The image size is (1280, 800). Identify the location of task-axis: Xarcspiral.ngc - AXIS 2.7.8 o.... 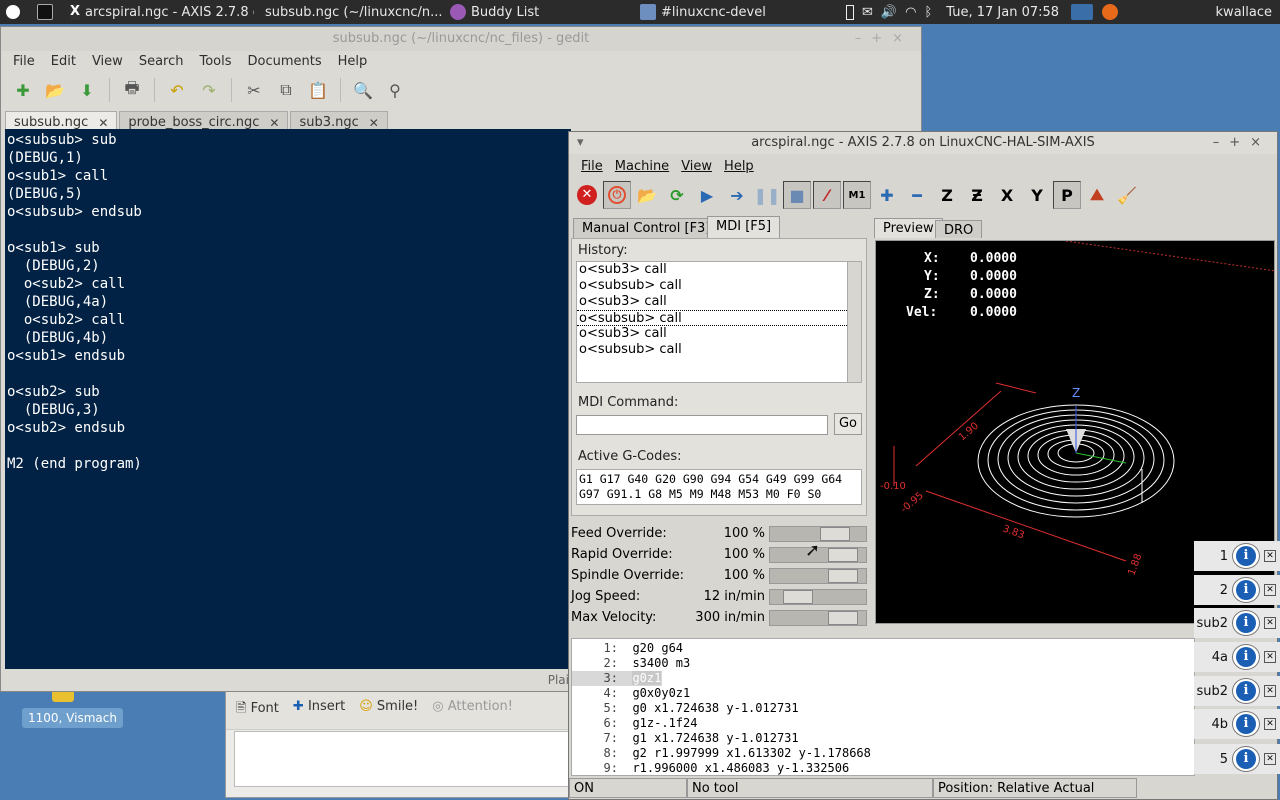
(159, 12).